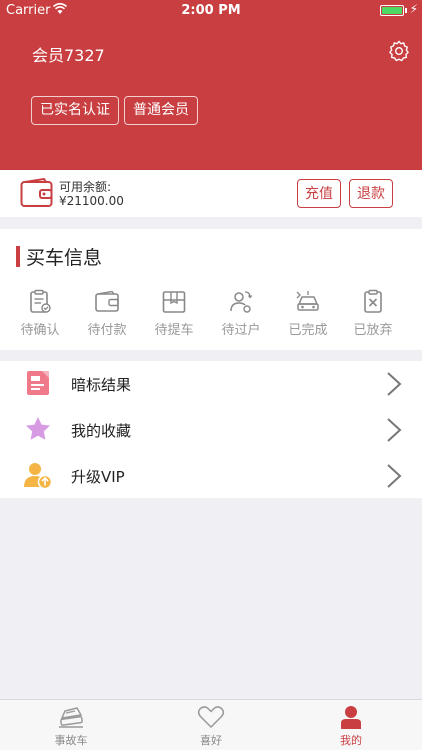 This screenshot has width=422, height=750. I want to click on menu-item-favorites: 我的收藏, so click(211, 430).